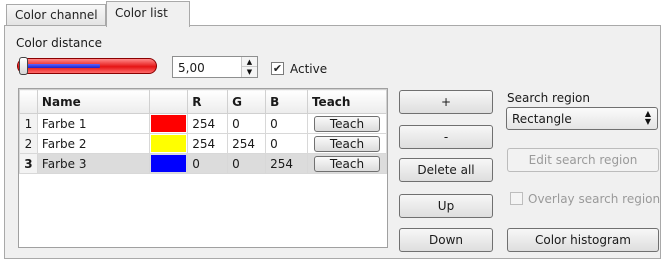 This screenshot has height=262, width=663. What do you see at coordinates (93, 123) in the screenshot?
I see `color-name-cell: Farbe 1` at bounding box center [93, 123].